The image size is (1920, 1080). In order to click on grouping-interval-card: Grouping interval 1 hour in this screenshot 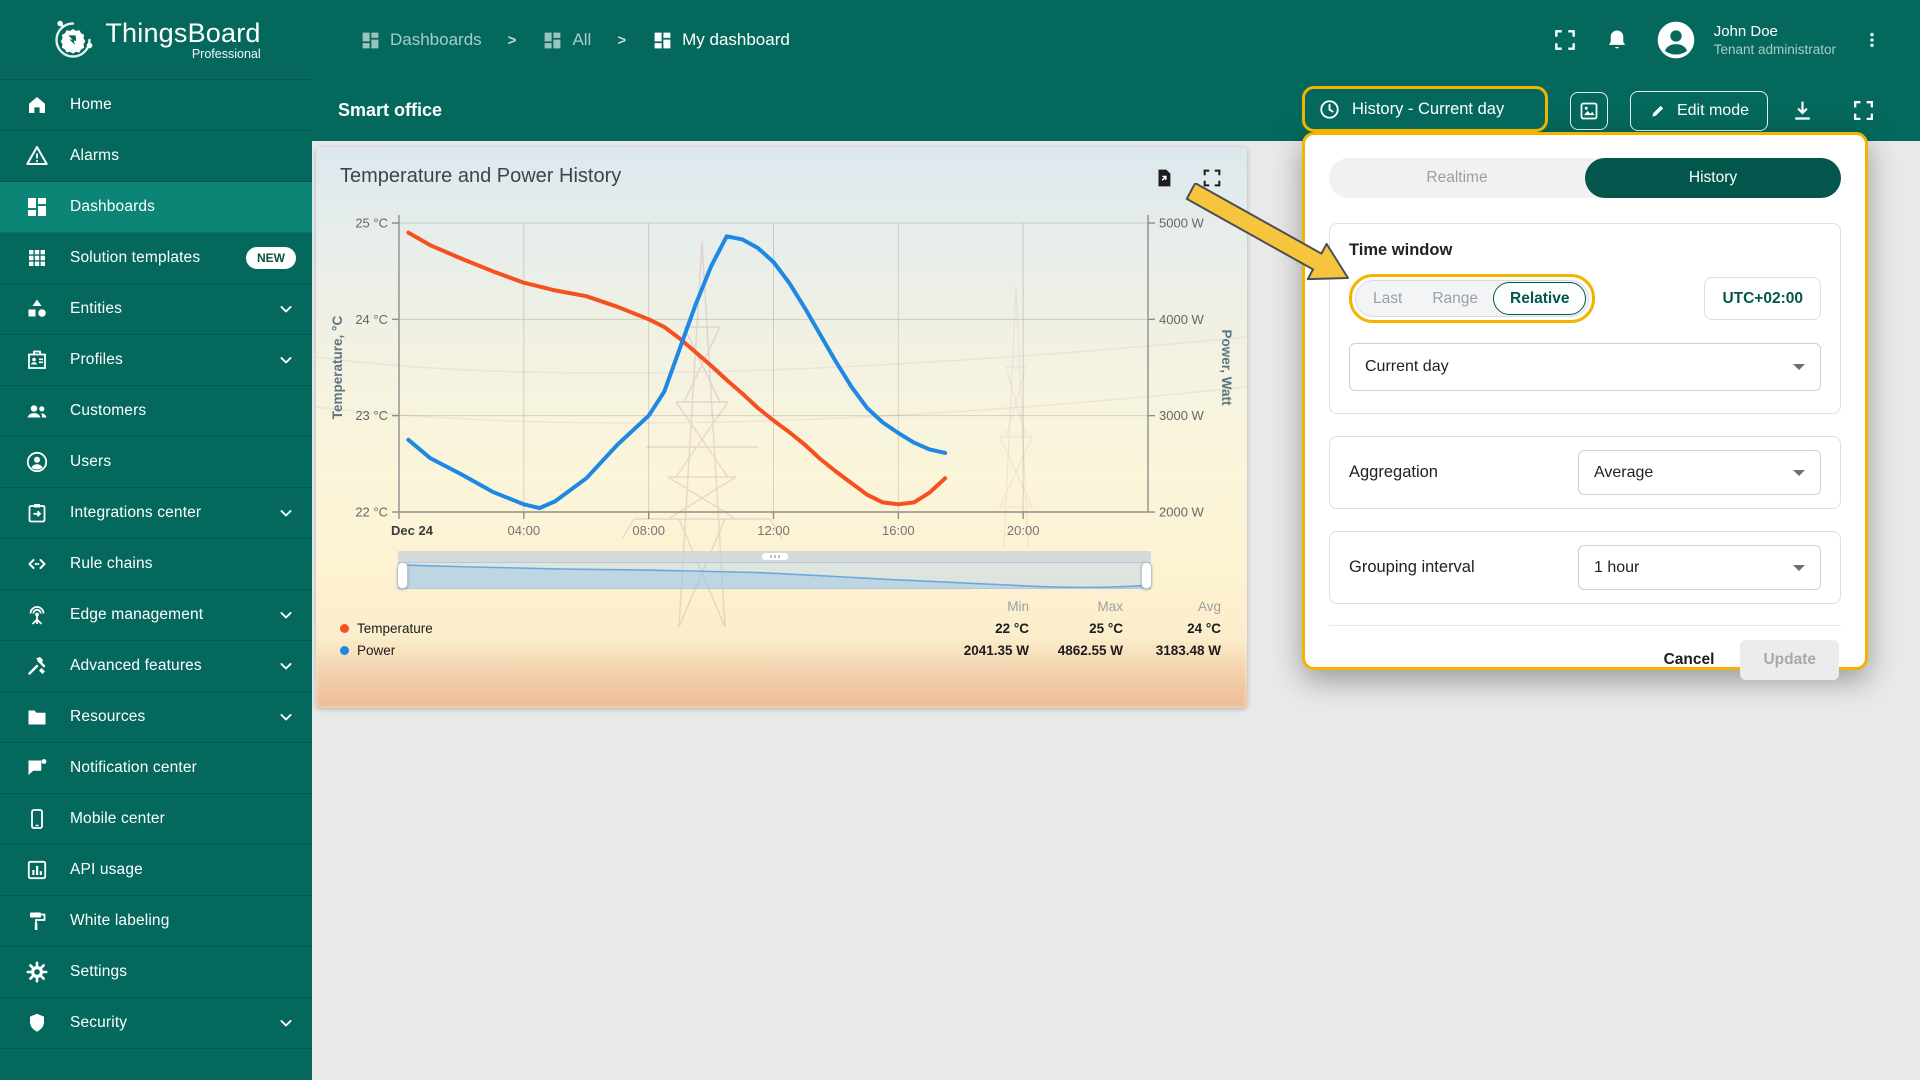, I will do `click(1585, 567)`.